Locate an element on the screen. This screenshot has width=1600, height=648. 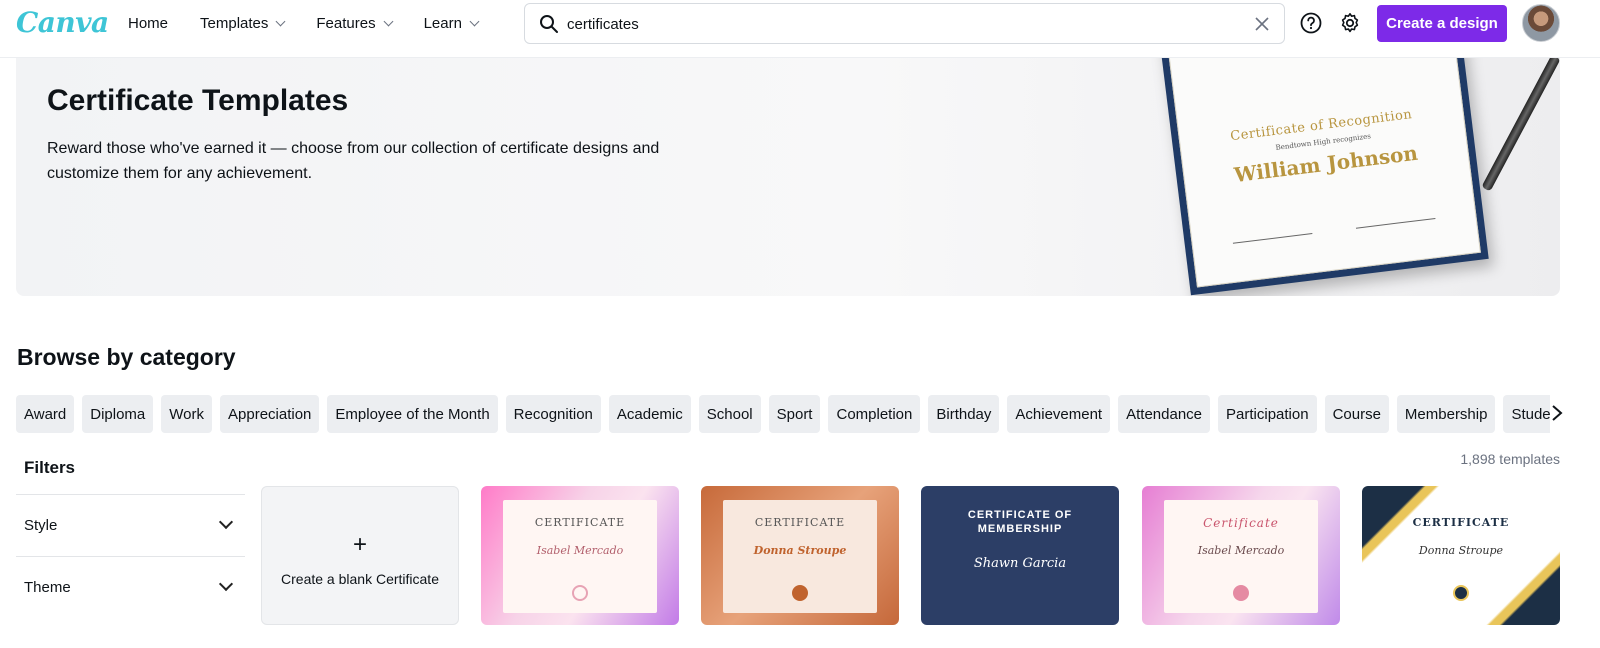
template-thumbnail: CERTIFICATE Isabel Mercado is located at coordinates (580, 556).